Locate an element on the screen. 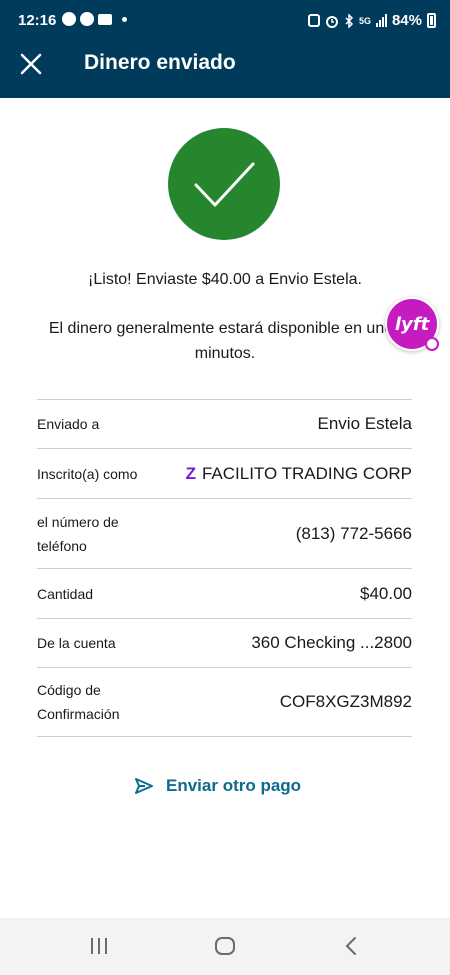 This screenshot has width=450, height=975. page-title: Dinero enviado is located at coordinates (160, 62).